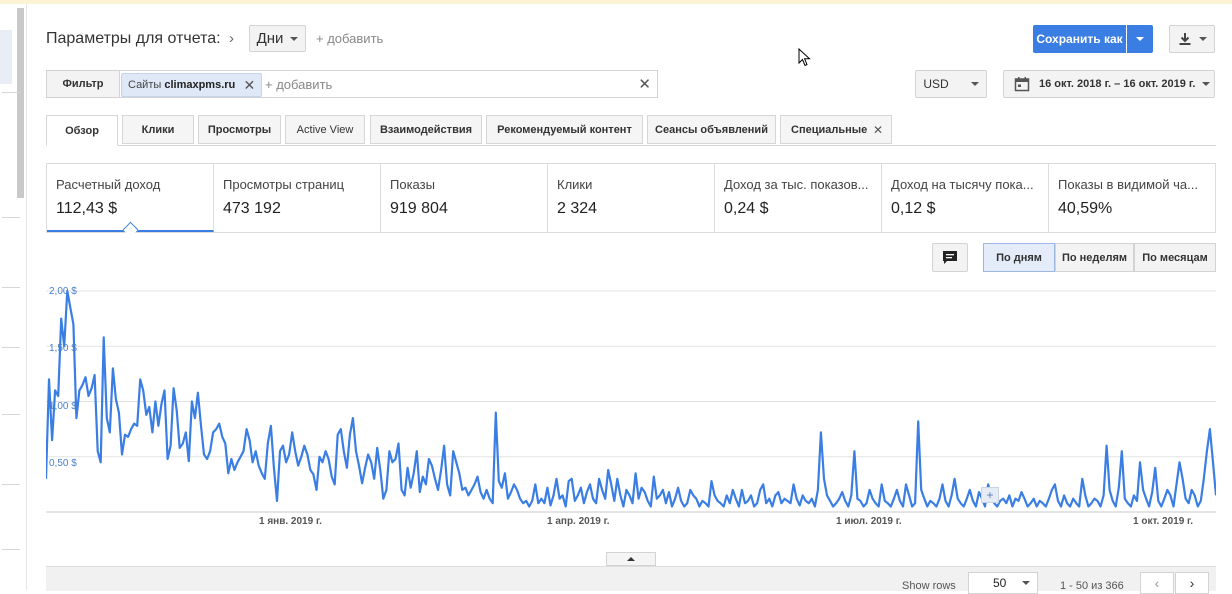 The height and width of the screenshot is (594, 1232). What do you see at coordinates (829, 129) in the screenshot?
I see `tab-custom-label: Специальные` at bounding box center [829, 129].